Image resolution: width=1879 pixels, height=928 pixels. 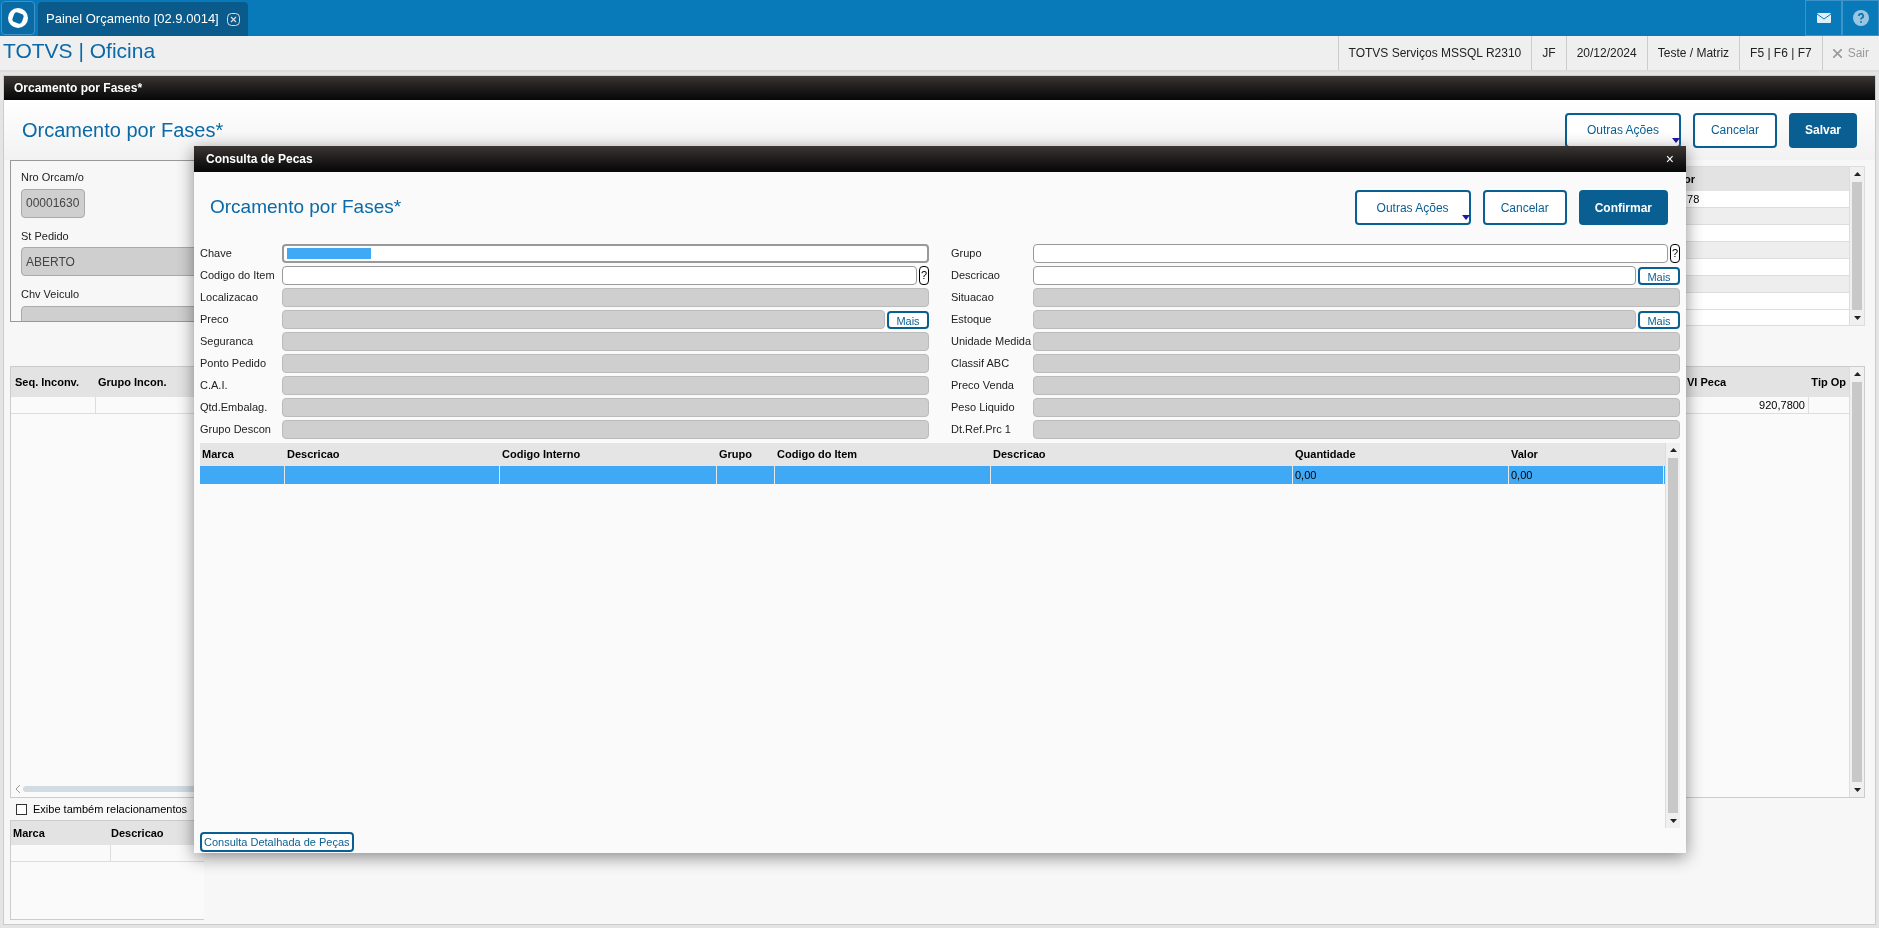 What do you see at coordinates (123, 130) in the screenshot?
I see `page-heading: Orcamento por Fases*` at bounding box center [123, 130].